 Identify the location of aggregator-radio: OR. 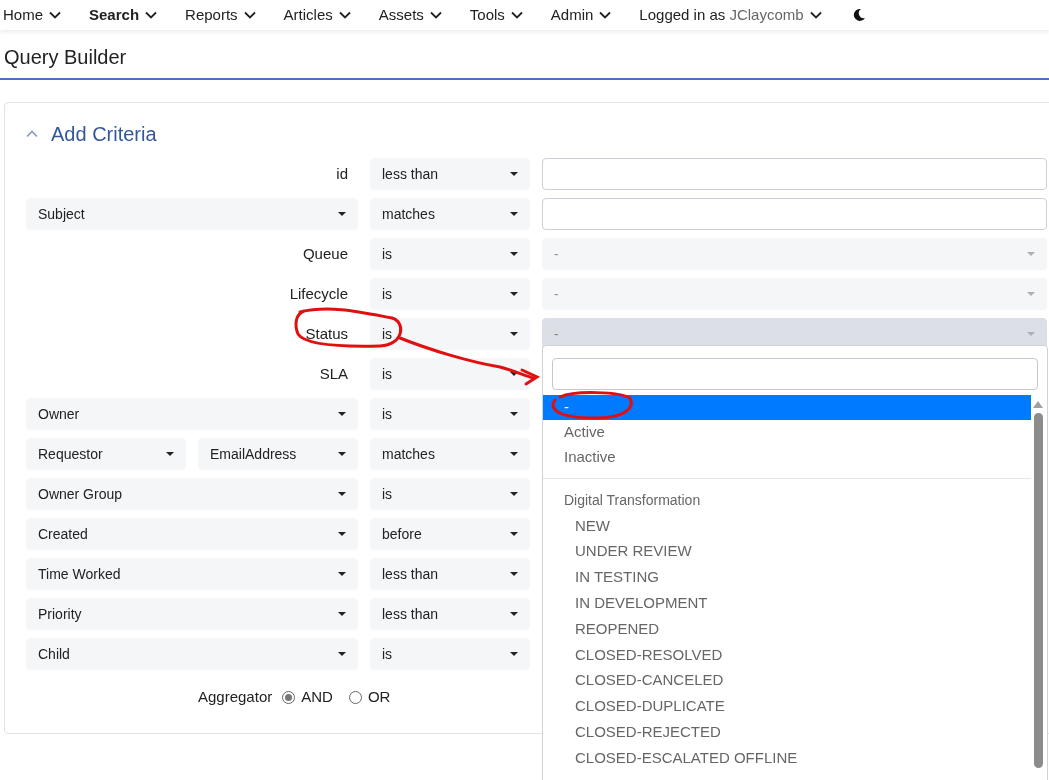
(369, 697).